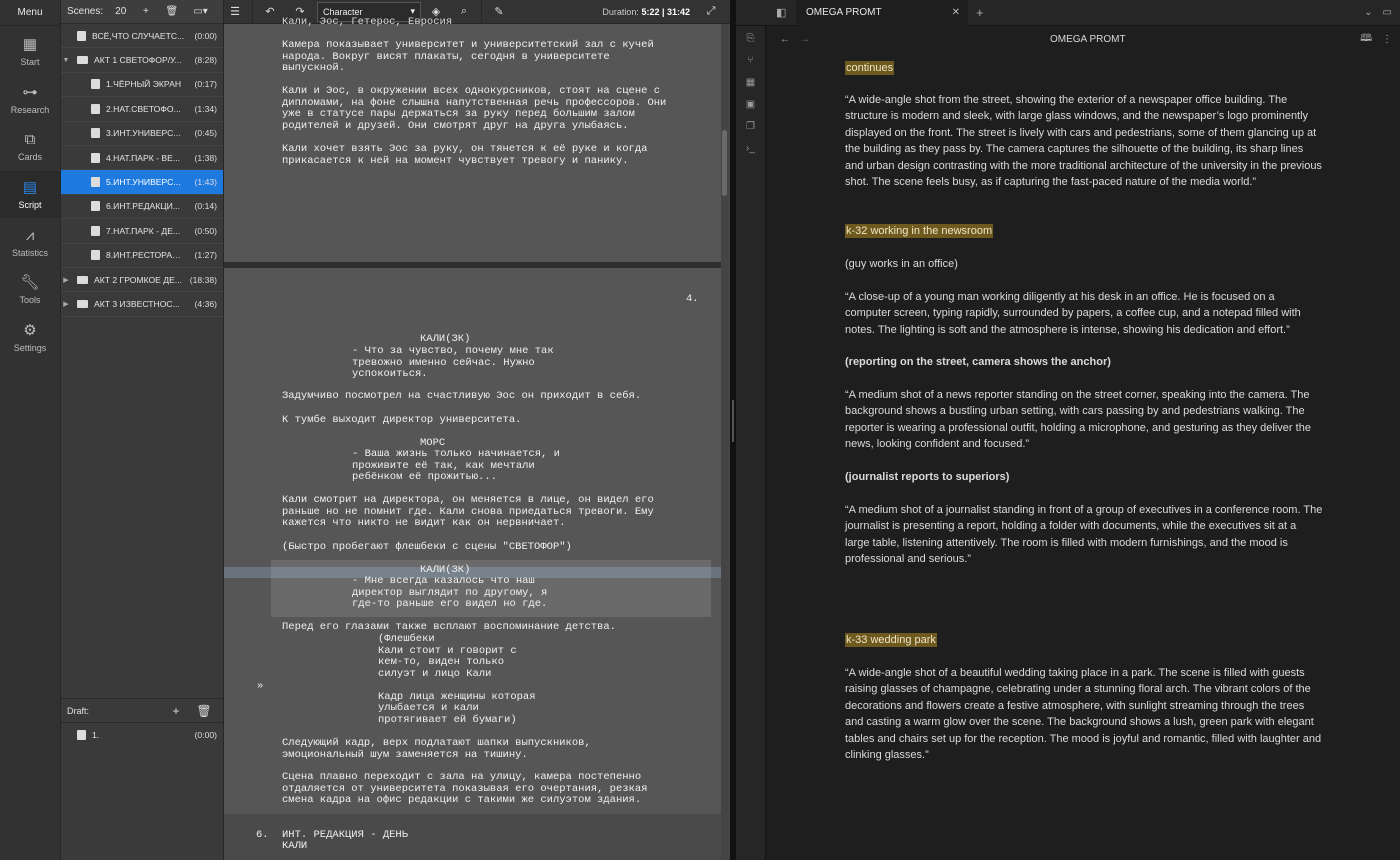  I want to click on nav-tools: 🔧︎ Tools, so click(30, 290).